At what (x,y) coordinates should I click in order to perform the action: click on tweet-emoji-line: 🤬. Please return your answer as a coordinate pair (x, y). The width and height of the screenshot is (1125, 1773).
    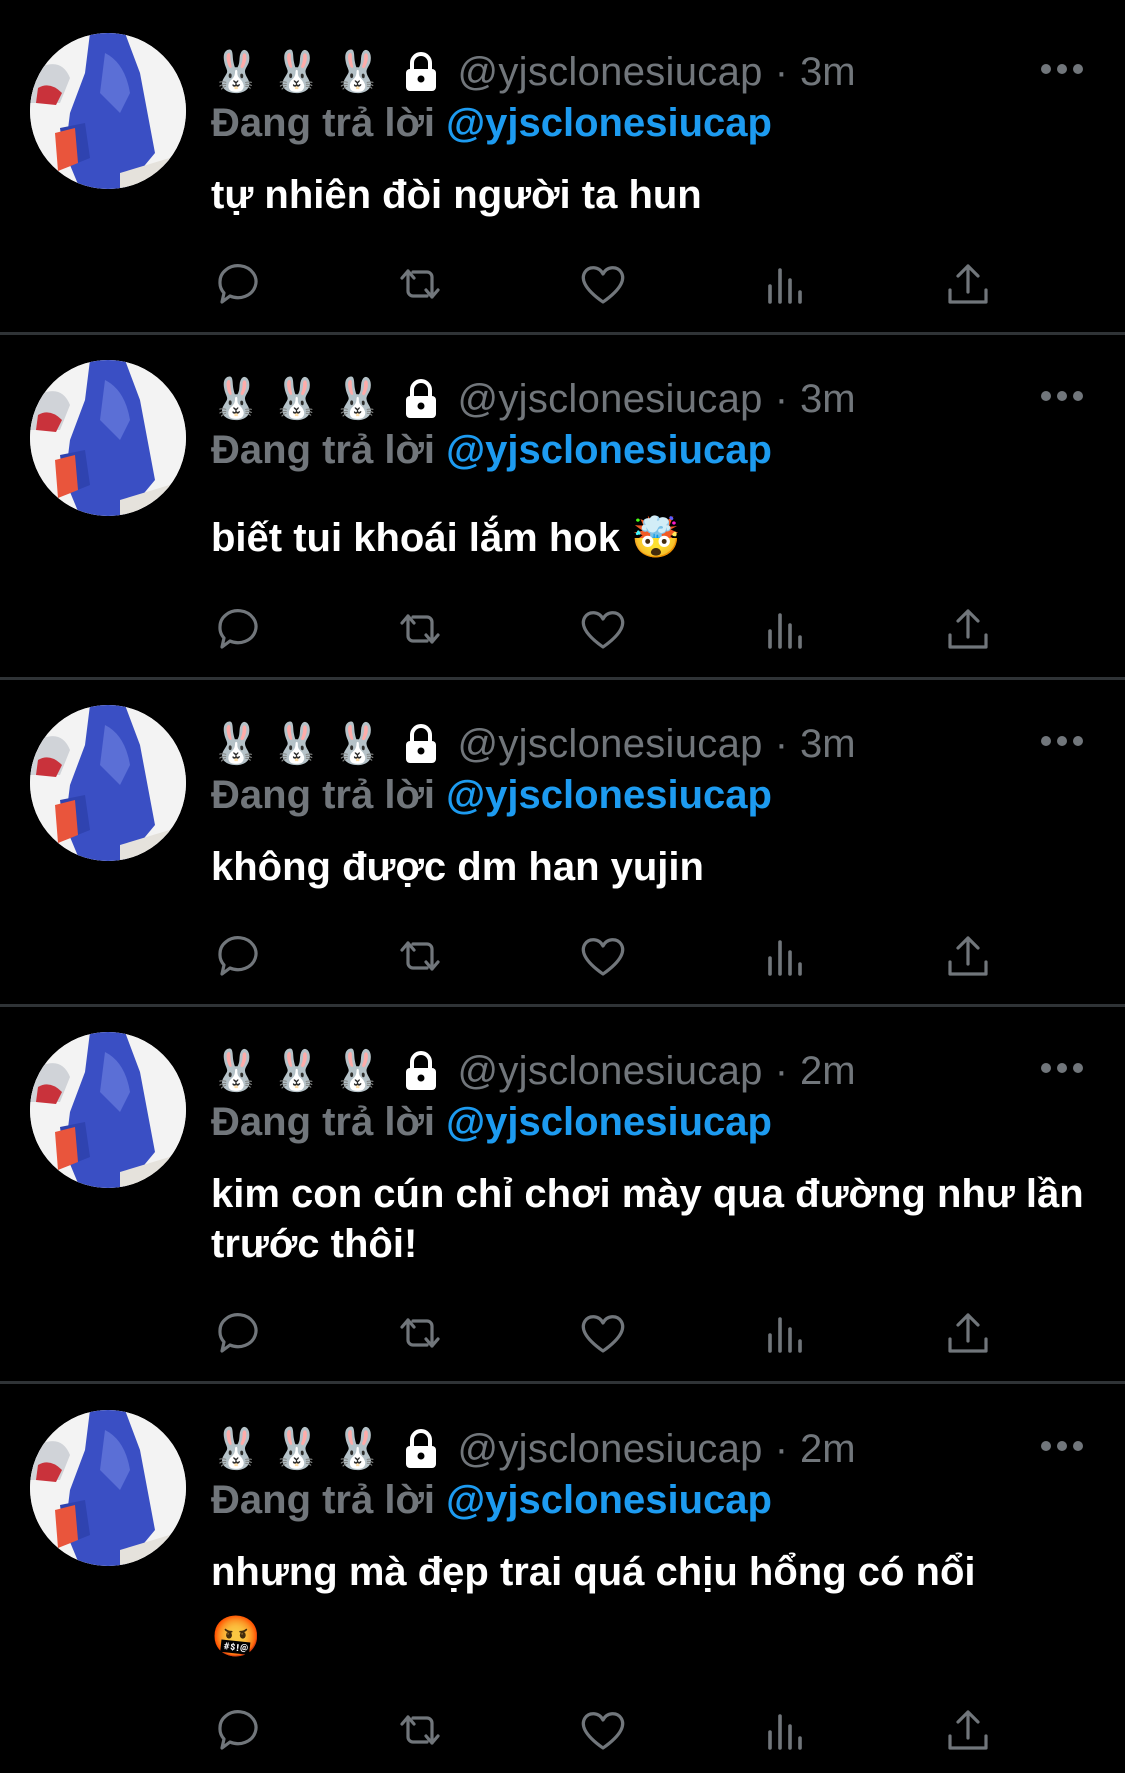
    Looking at the image, I should click on (651, 1637).